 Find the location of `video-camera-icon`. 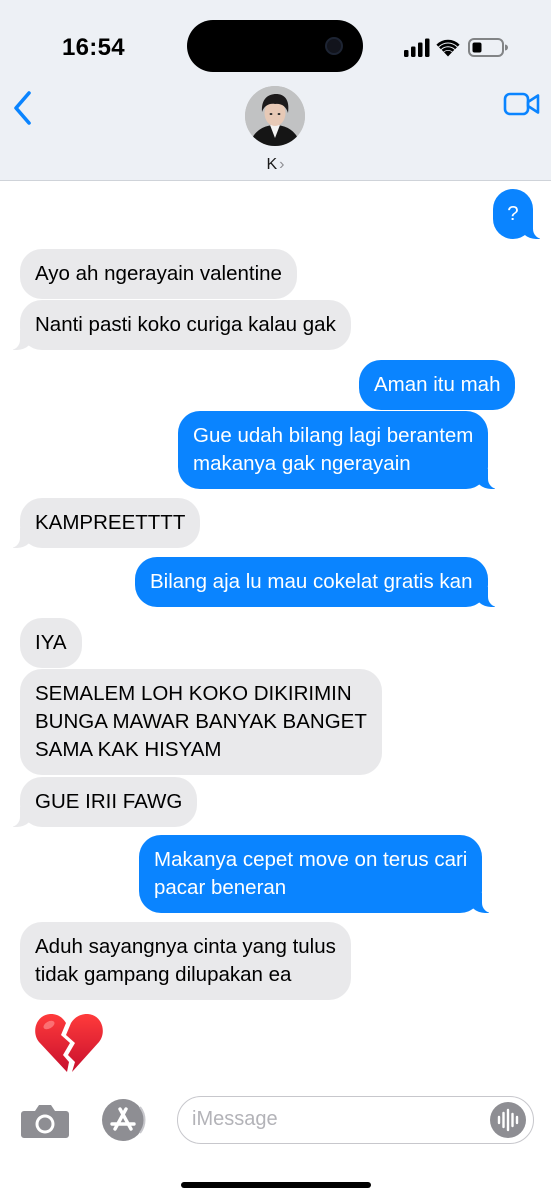

video-camera-icon is located at coordinates (521, 104).